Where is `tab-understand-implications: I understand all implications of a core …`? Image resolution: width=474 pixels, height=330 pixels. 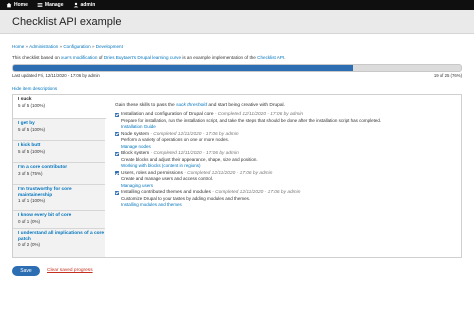
tab-understand-implications: I understand all implications of a core … is located at coordinates (59, 243).